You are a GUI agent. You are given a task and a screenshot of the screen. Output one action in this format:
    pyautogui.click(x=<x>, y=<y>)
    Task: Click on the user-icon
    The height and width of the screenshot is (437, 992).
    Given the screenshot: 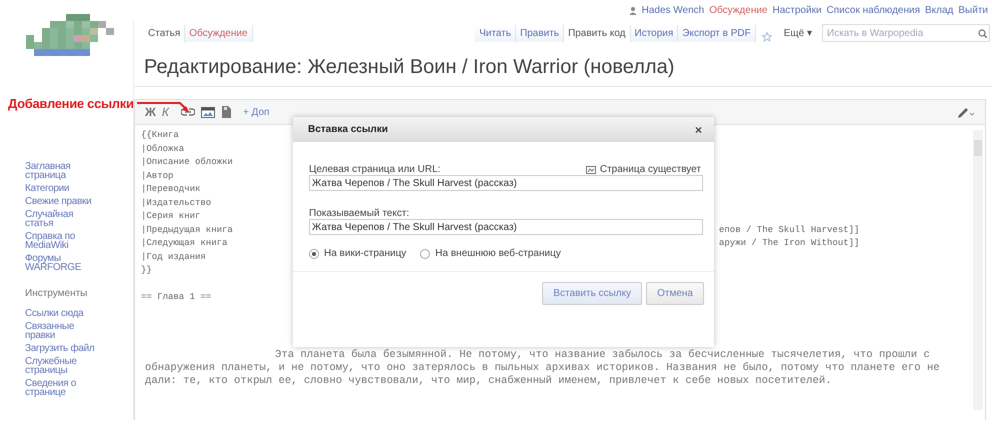 What is the action you would take?
    pyautogui.click(x=632, y=10)
    